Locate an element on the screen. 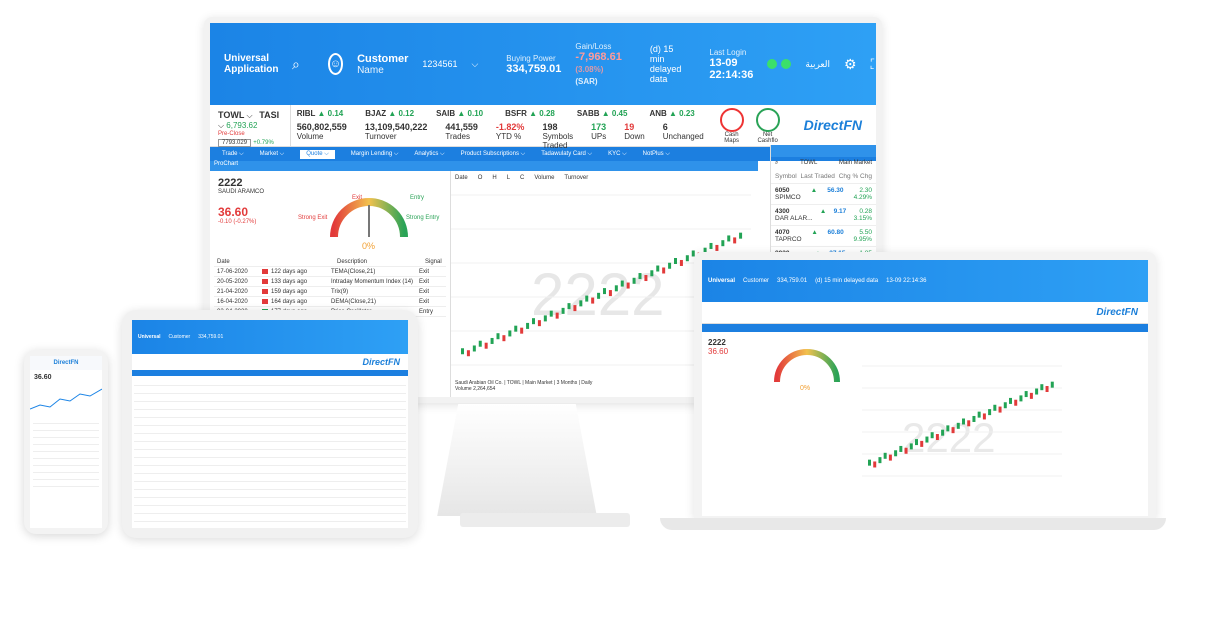 The height and width of the screenshot is (620, 1222). ticker-item: ANB ▲ 0.23 is located at coordinates (671, 113).